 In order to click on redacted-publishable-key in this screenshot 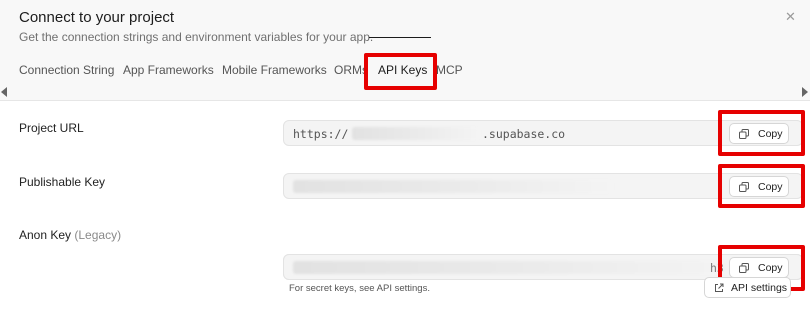, I will do `click(453, 186)`.